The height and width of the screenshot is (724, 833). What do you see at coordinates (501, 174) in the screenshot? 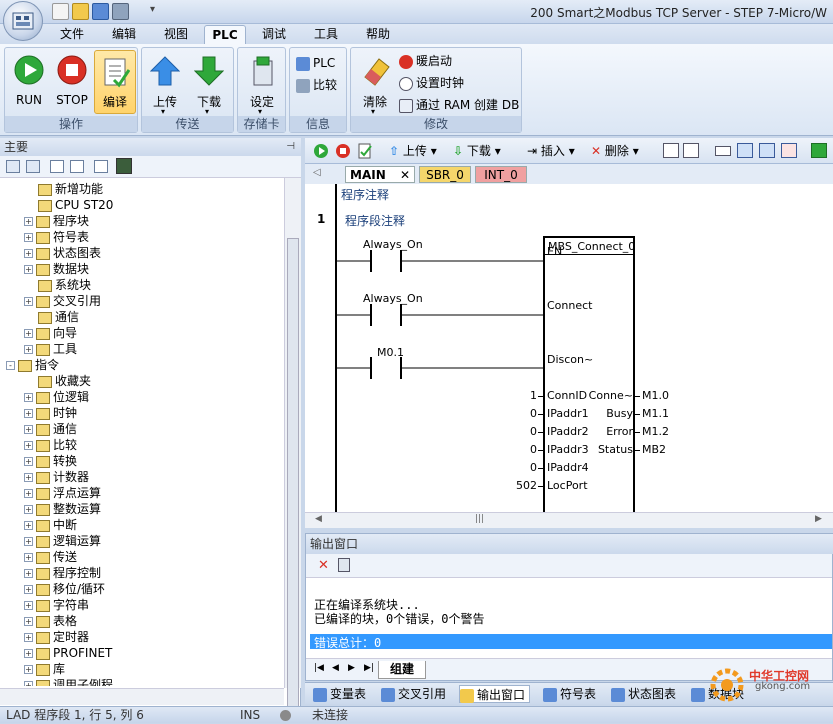
I see `tab-int: INT_0` at bounding box center [501, 174].